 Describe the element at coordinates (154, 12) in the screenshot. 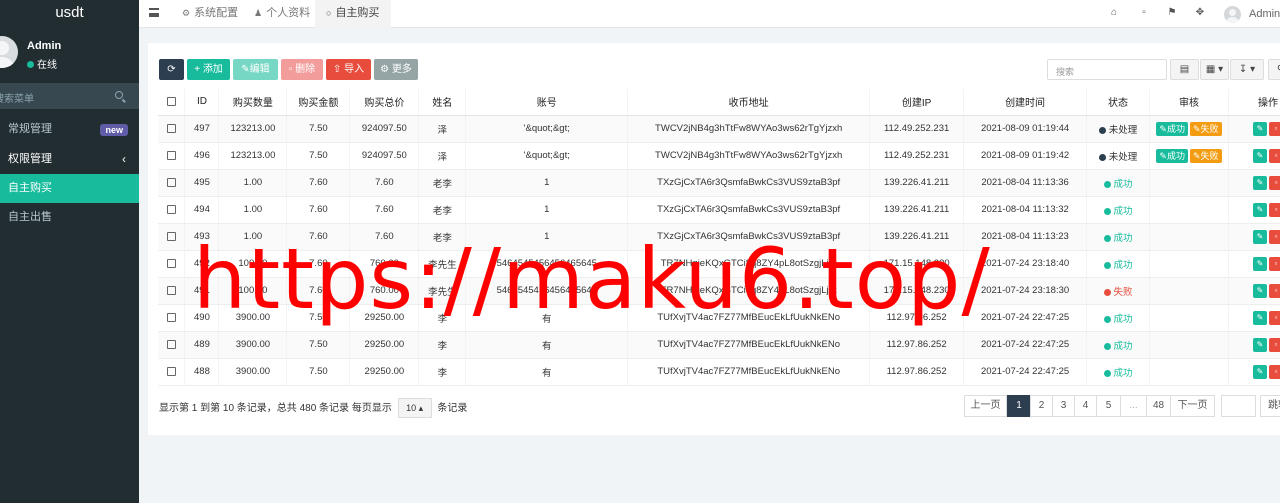

I see `menu-toggle-icon` at that location.